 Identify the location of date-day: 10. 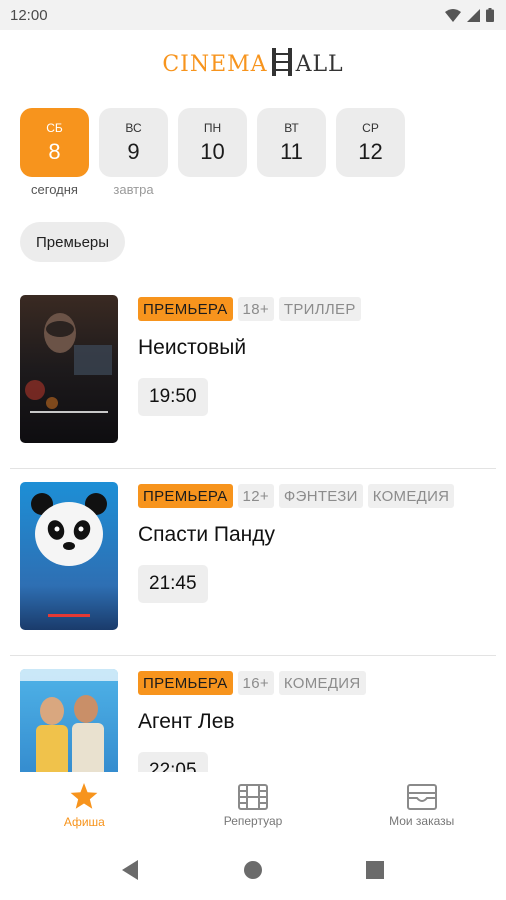
(212, 151).